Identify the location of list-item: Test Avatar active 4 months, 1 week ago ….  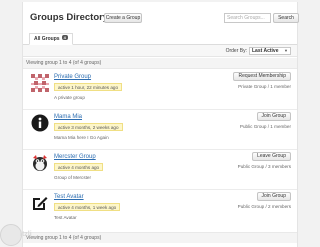
(160, 210).